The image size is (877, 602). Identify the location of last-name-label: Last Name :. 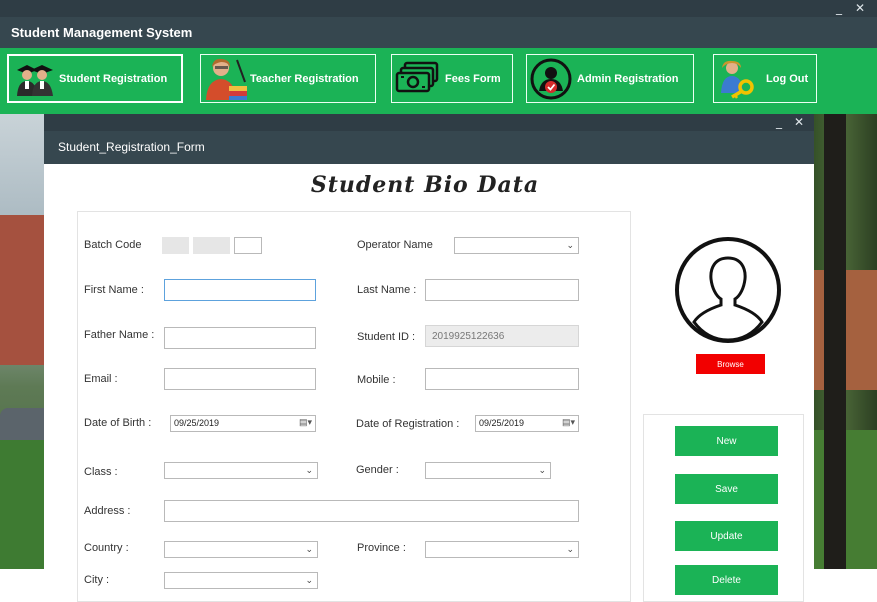
(387, 290).